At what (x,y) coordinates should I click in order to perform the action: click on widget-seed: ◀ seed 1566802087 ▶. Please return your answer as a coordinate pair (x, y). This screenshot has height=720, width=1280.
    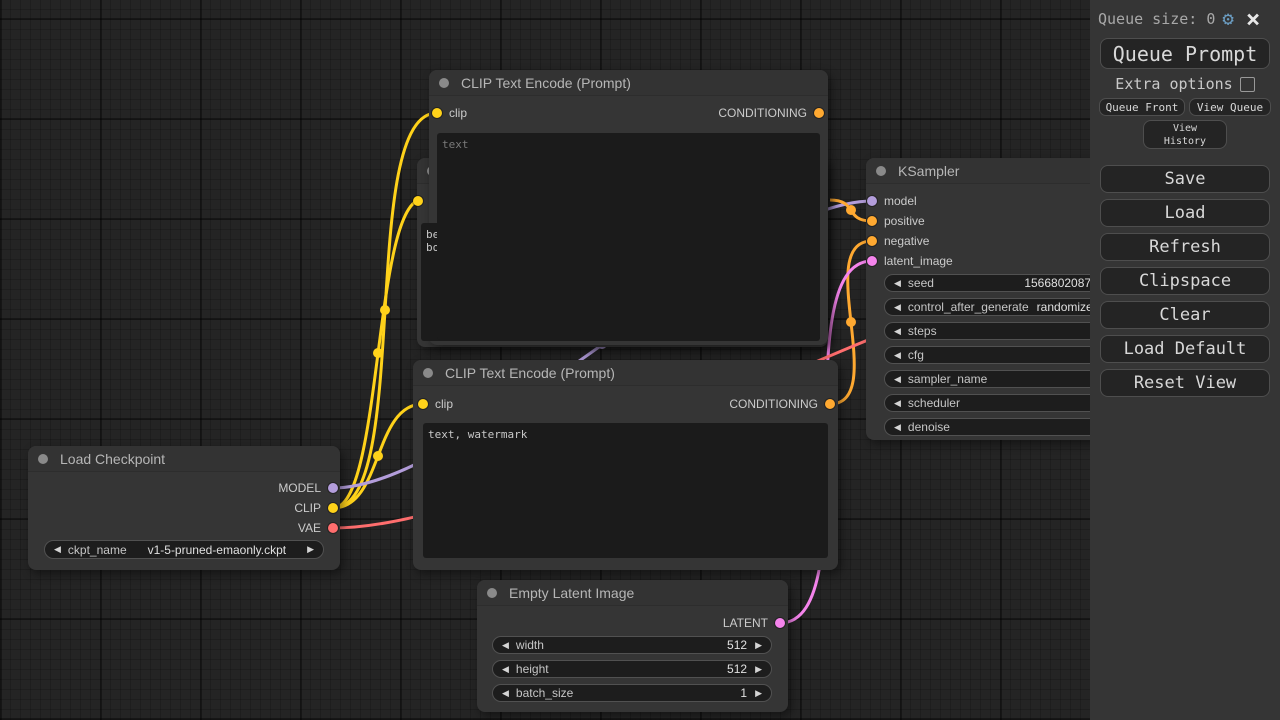
    Looking at the image, I should click on (1000, 283).